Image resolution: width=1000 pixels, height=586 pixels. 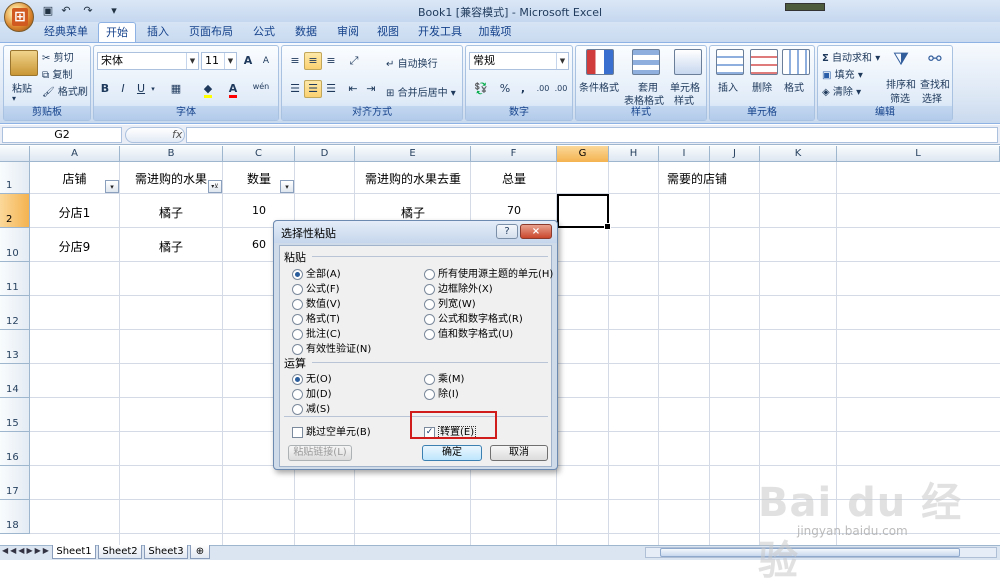 What do you see at coordinates (794, 86) in the screenshot?
I see `format-cells-button: 格式` at bounding box center [794, 86].